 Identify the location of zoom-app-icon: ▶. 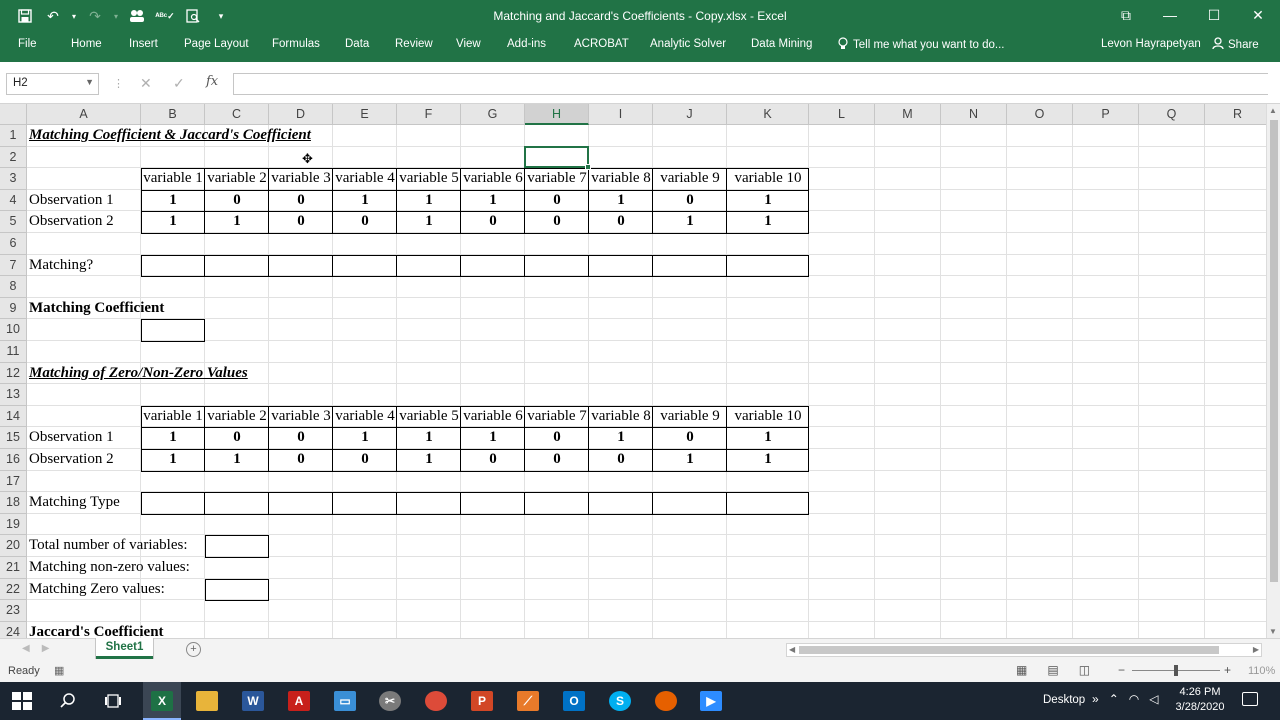
(711, 701).